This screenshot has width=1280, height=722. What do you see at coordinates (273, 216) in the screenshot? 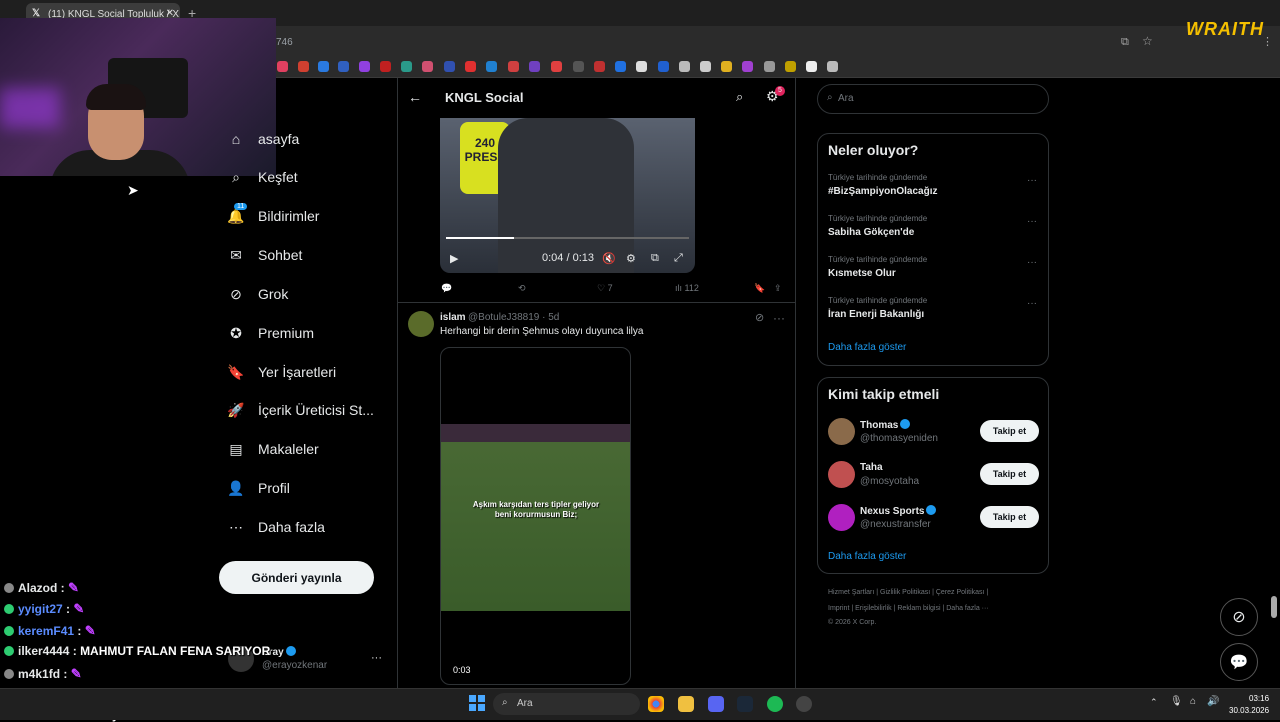
I see `sidebar-item-bell: 🔔 Bildirimler 11` at bounding box center [273, 216].